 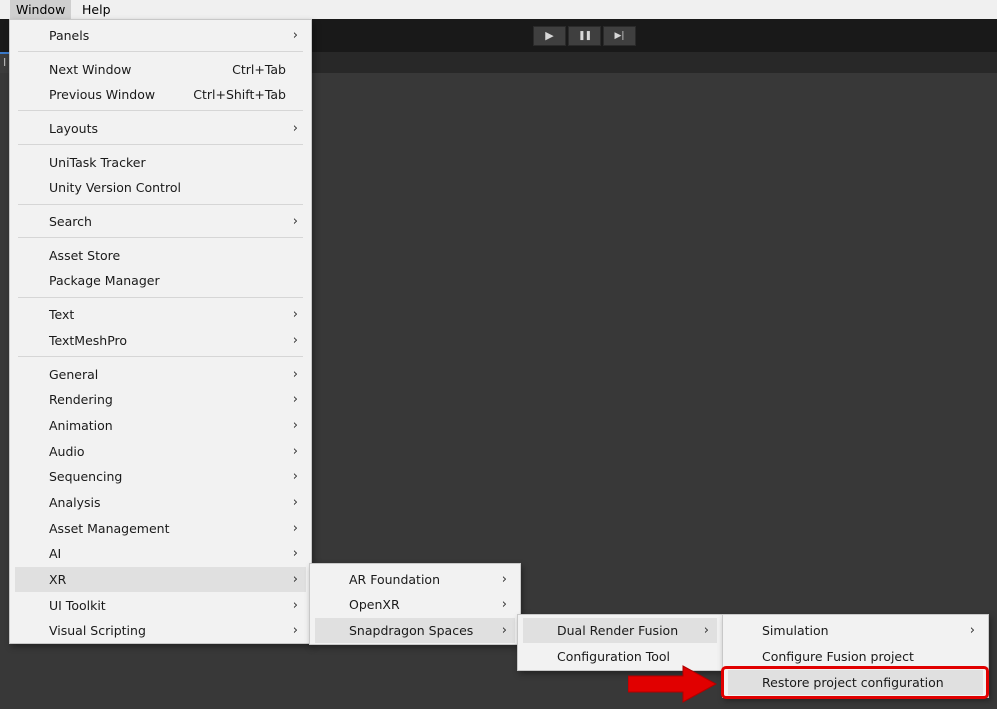 I want to click on pause-icon: ❚❚, so click(x=584, y=36).